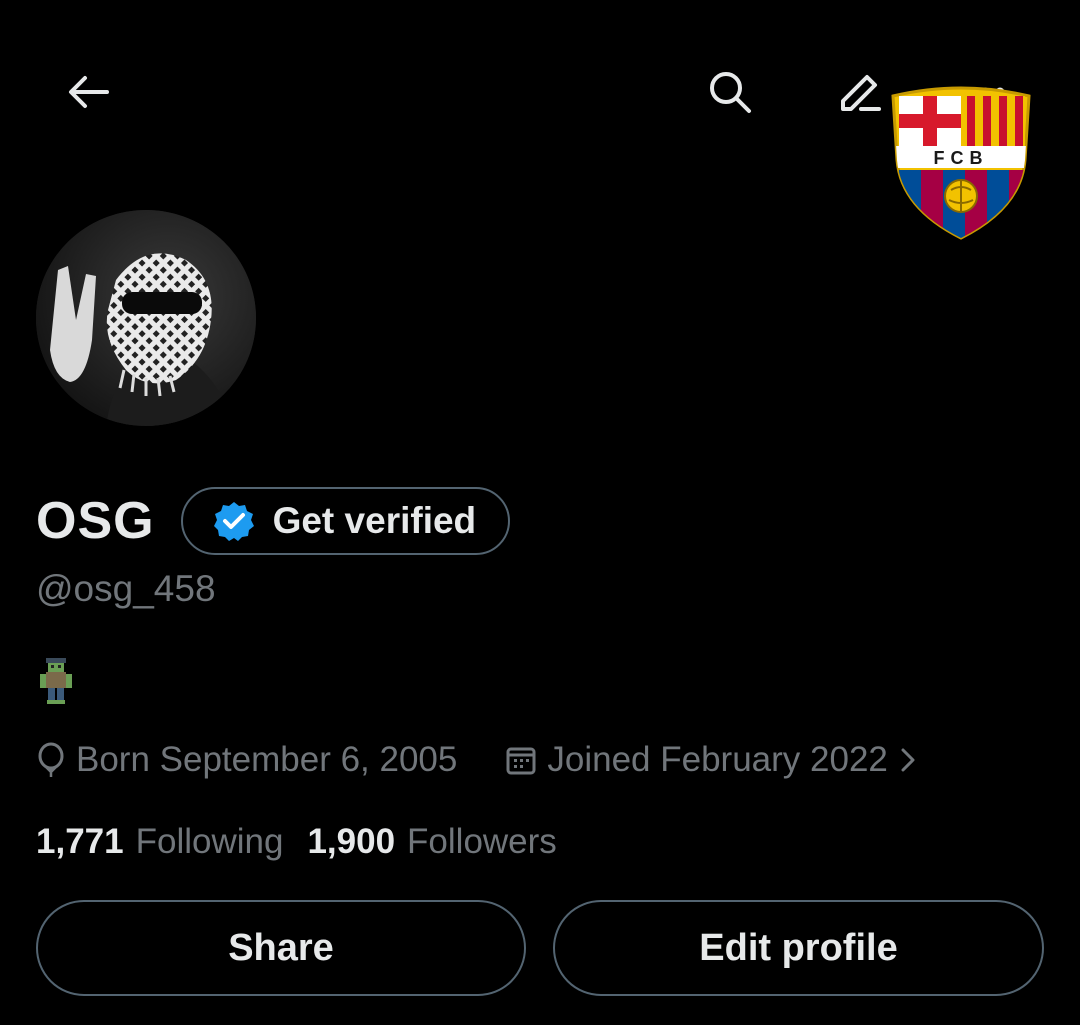 The height and width of the screenshot is (1025, 1080). I want to click on birthday-item: Born September 6, 2005, so click(246, 760).